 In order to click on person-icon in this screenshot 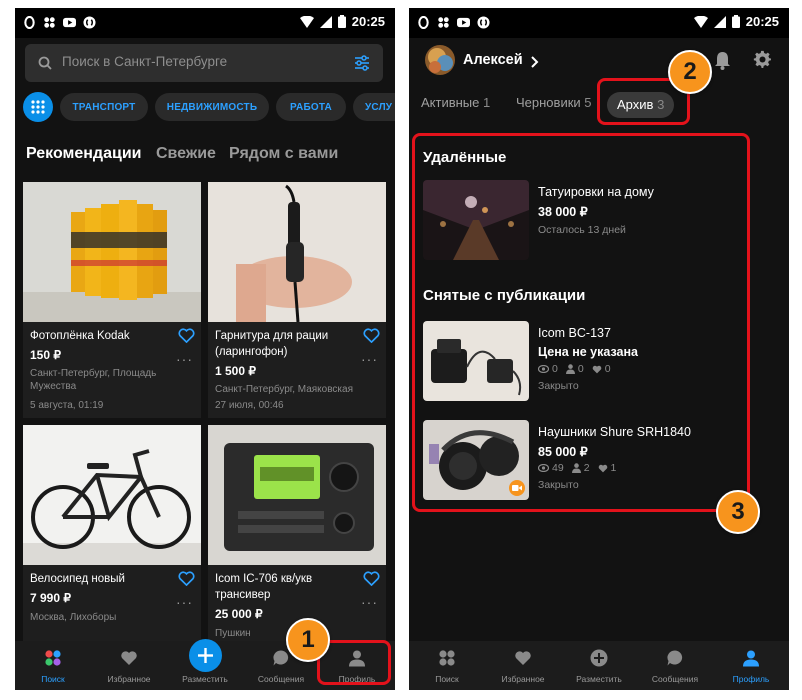, I will do `click(751, 658)`.